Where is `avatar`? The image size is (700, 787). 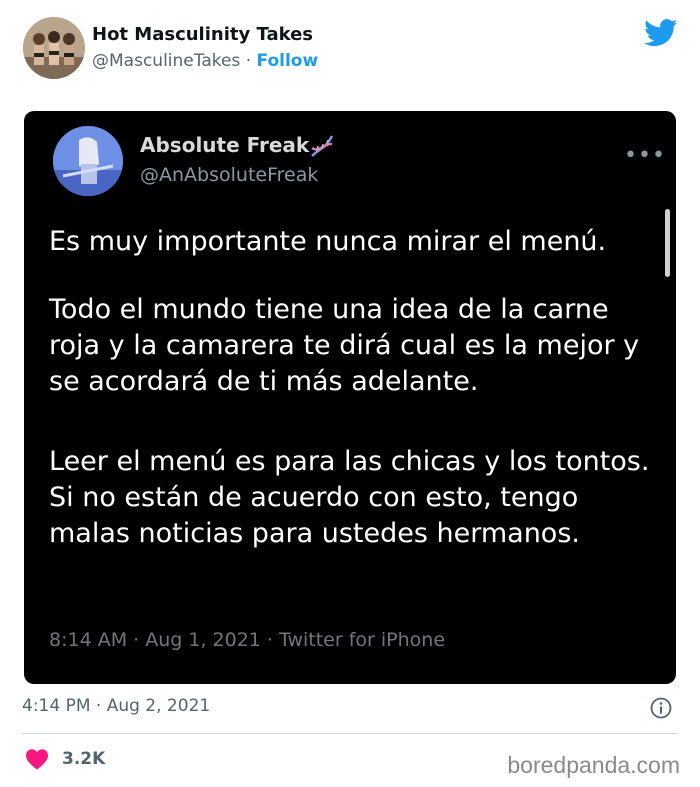
avatar is located at coordinates (54, 48).